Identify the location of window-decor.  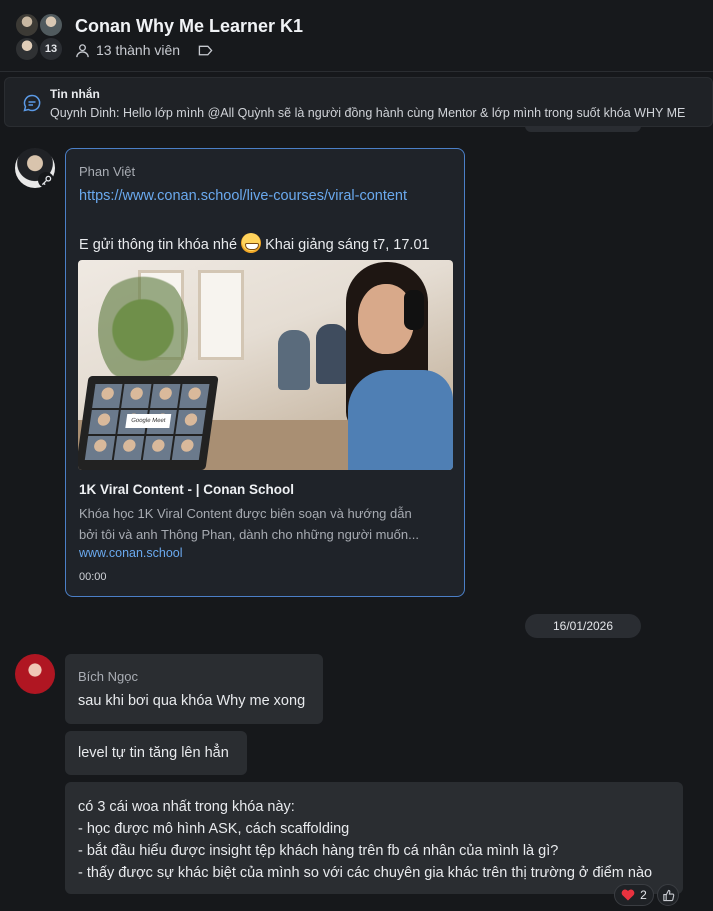
(221, 315).